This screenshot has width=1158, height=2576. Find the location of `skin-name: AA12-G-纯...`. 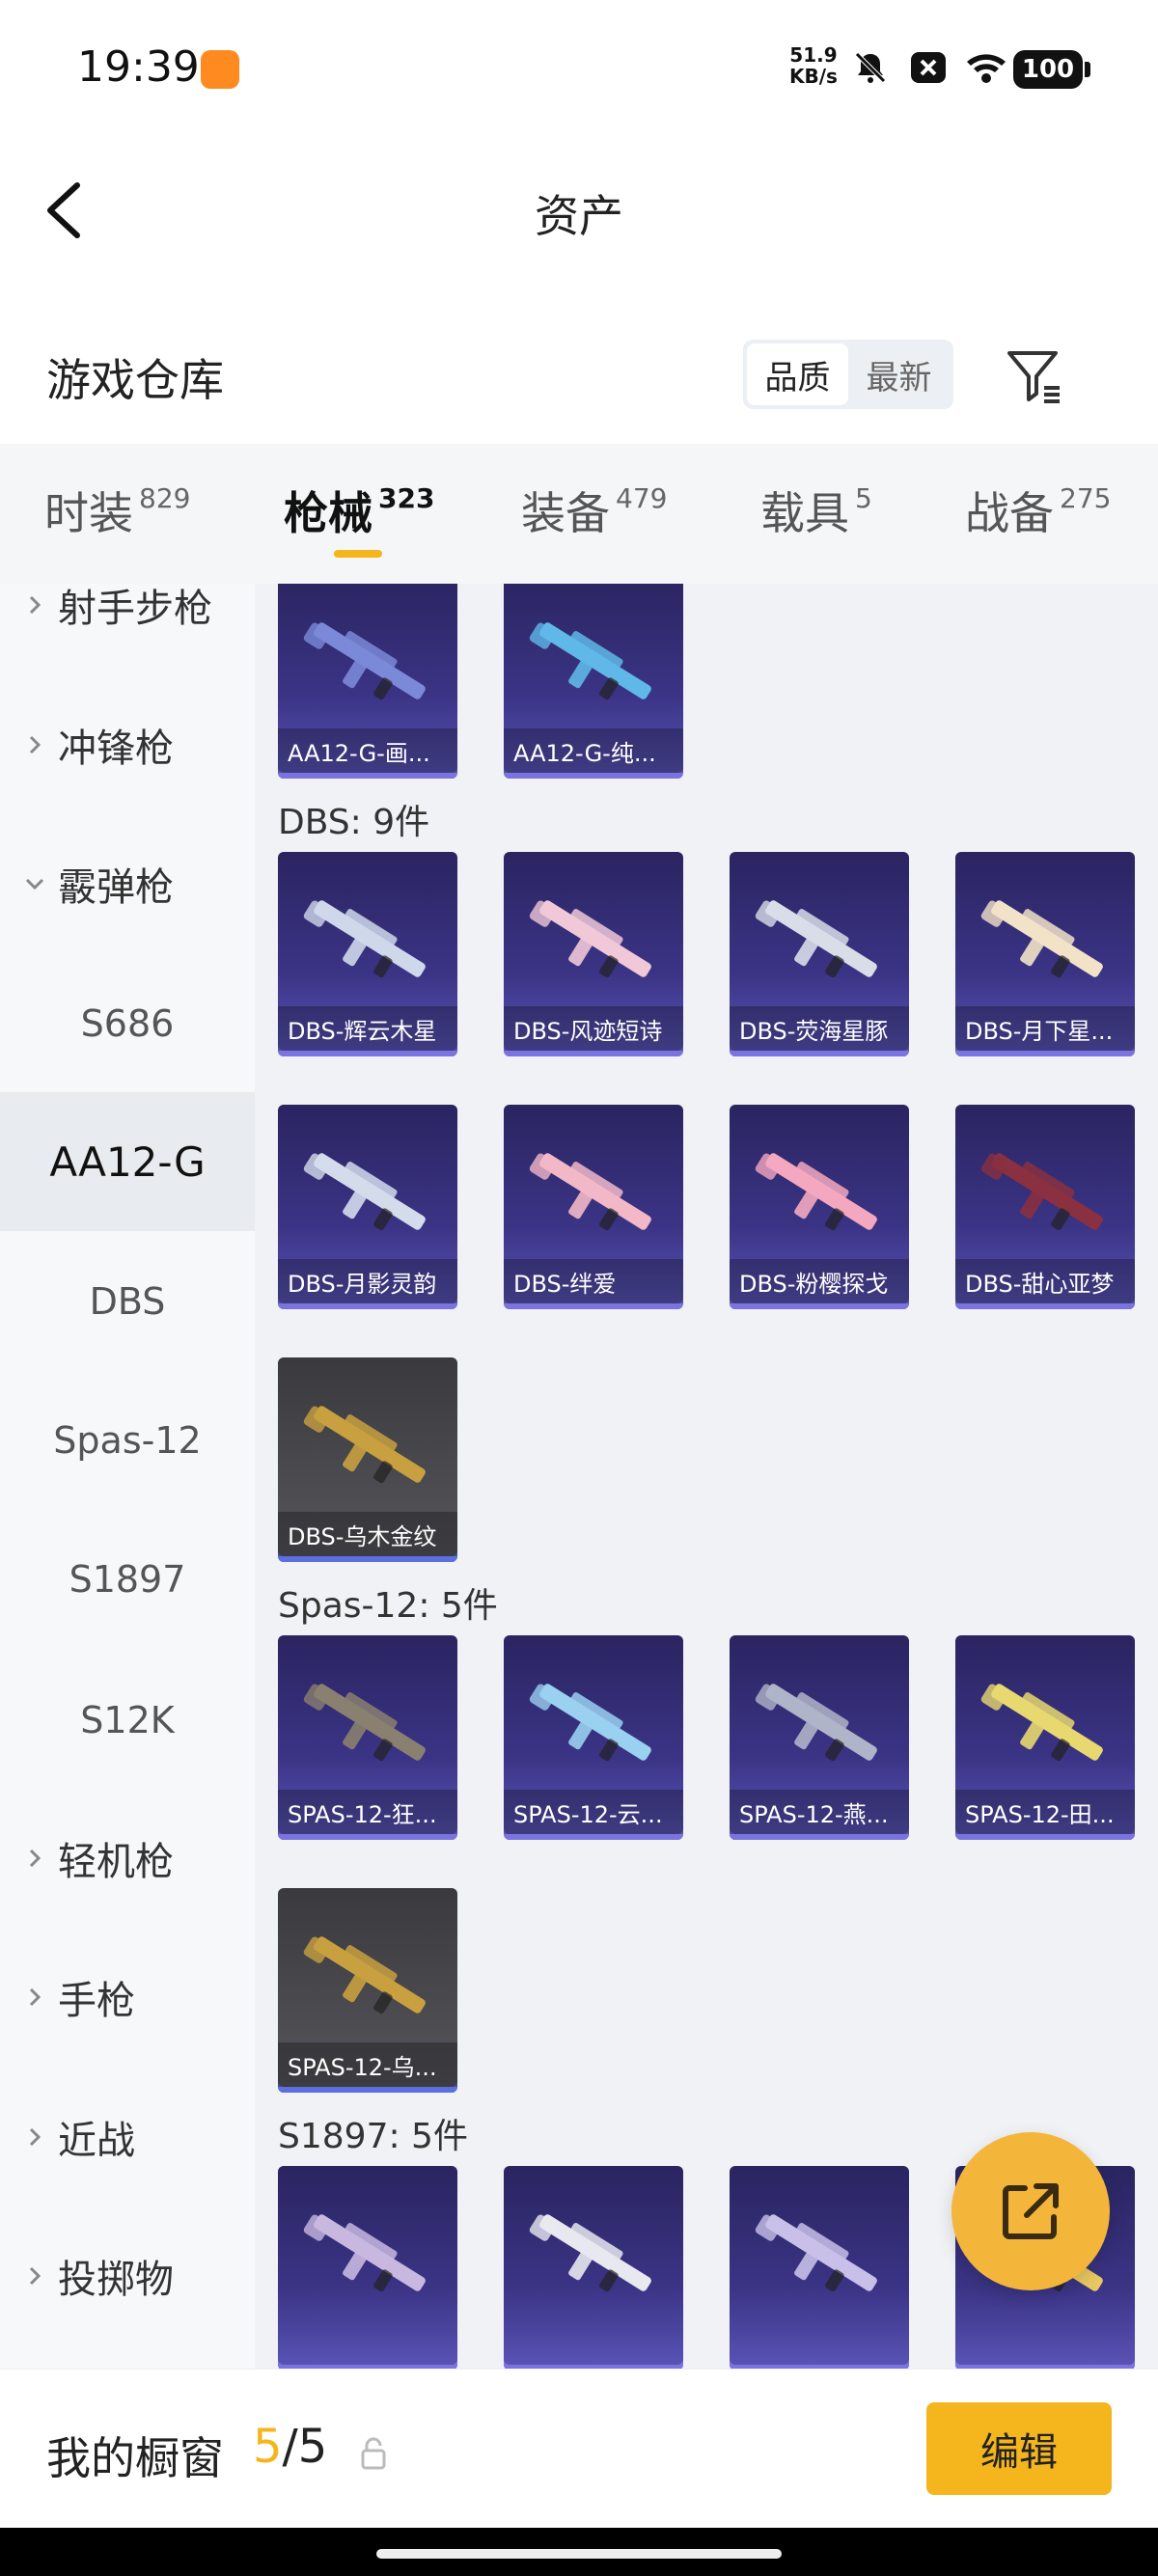

skin-name: AA12-G-纯... is located at coordinates (593, 750).